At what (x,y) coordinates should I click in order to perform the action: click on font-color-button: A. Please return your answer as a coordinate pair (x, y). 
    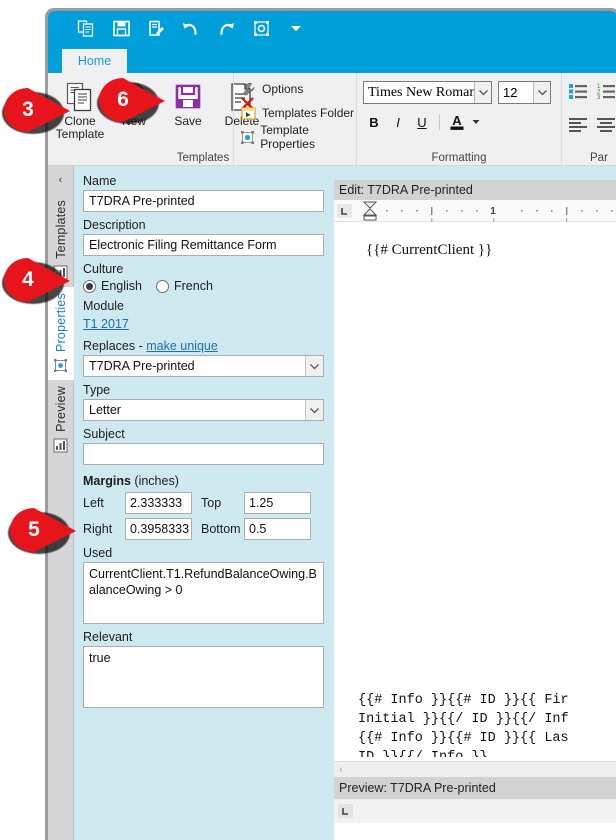
    Looking at the image, I should click on (457, 122).